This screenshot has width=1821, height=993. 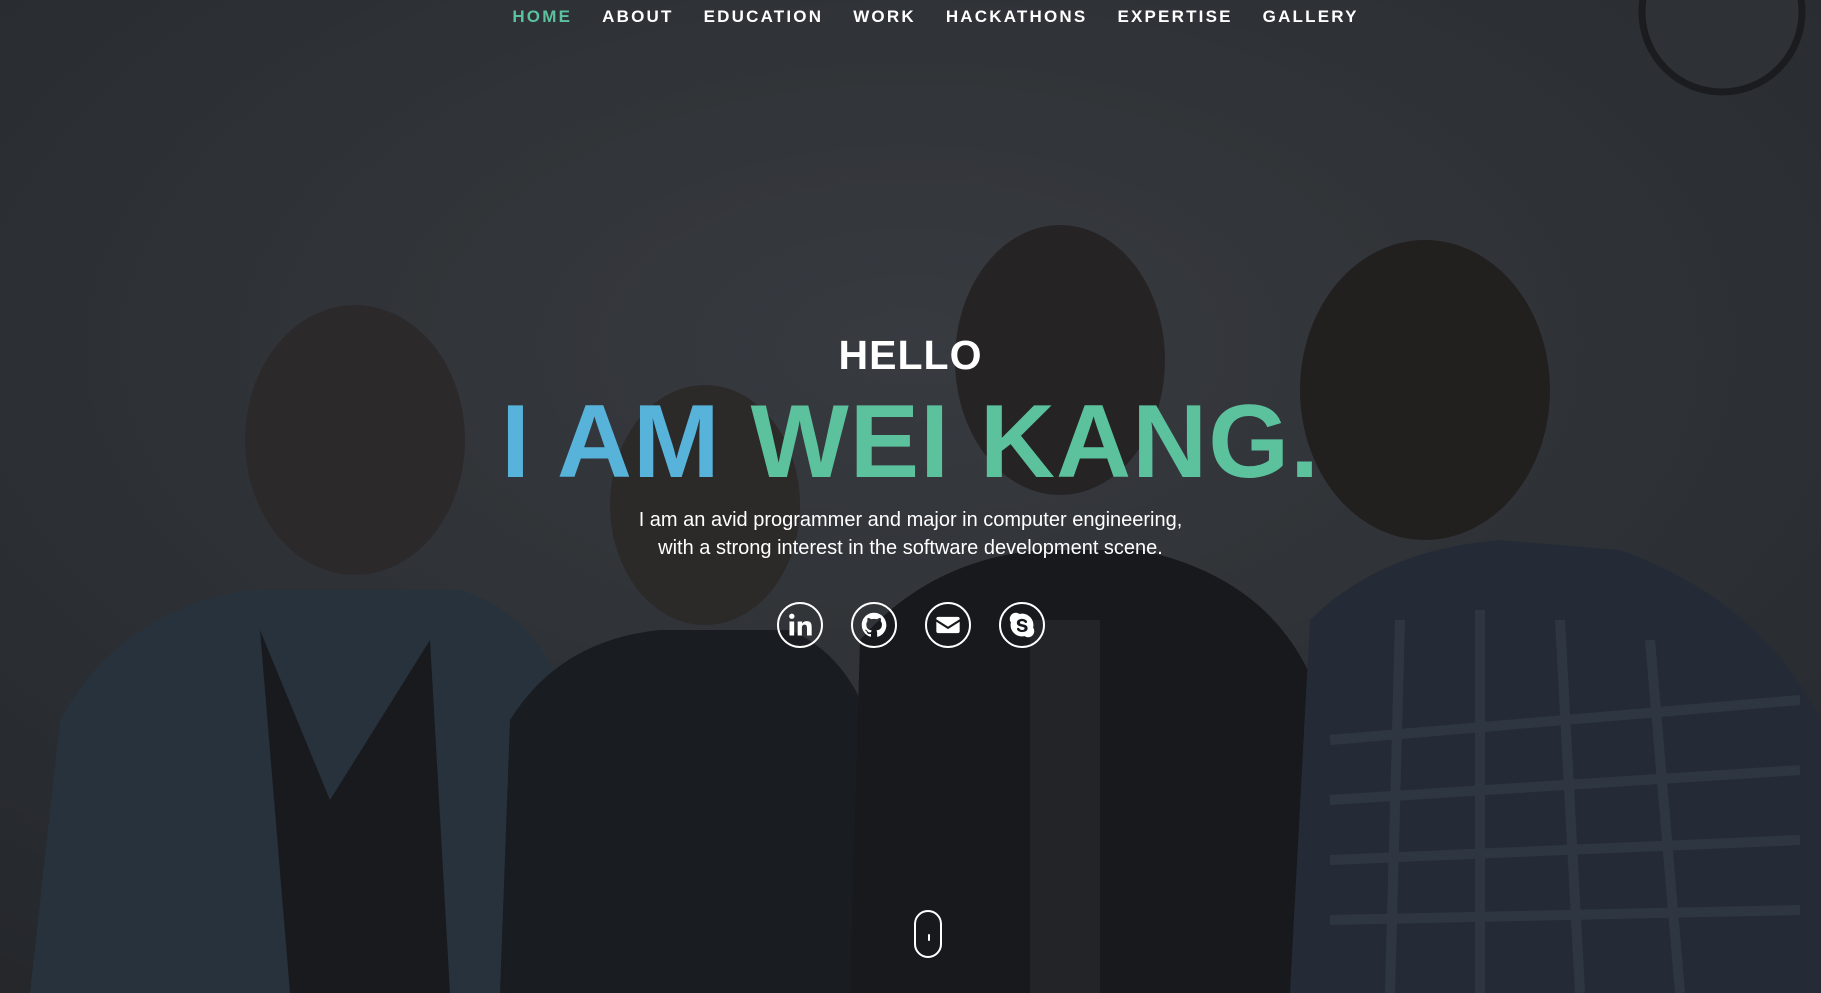 I want to click on github-icon, so click(x=873, y=624).